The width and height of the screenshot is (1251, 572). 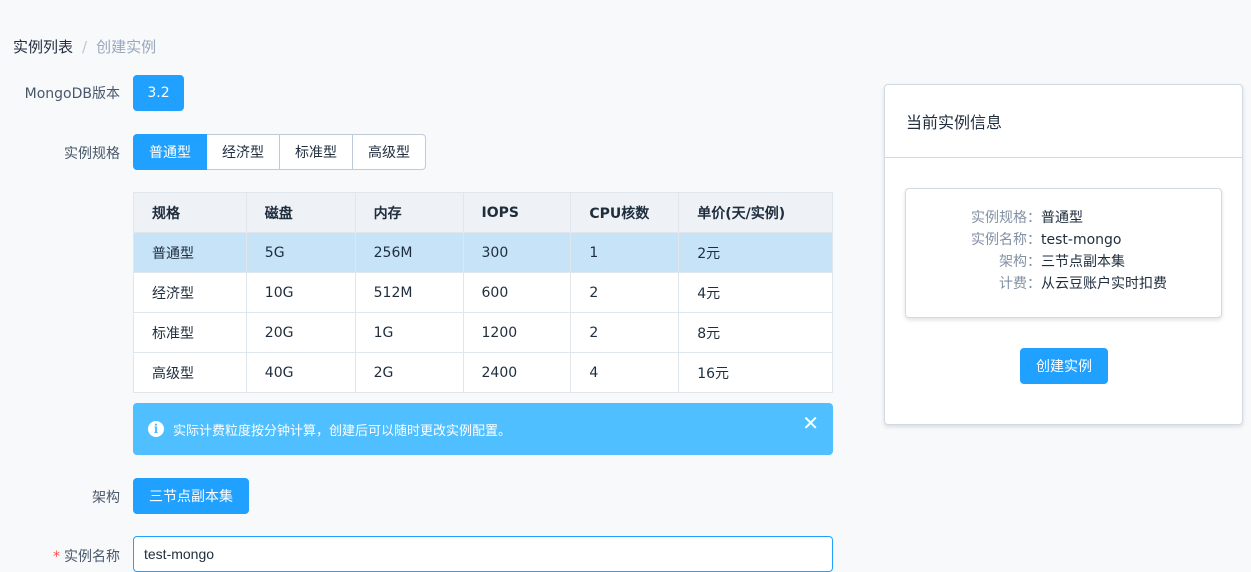 I want to click on spec-label: 实例规格, so click(x=92, y=154).